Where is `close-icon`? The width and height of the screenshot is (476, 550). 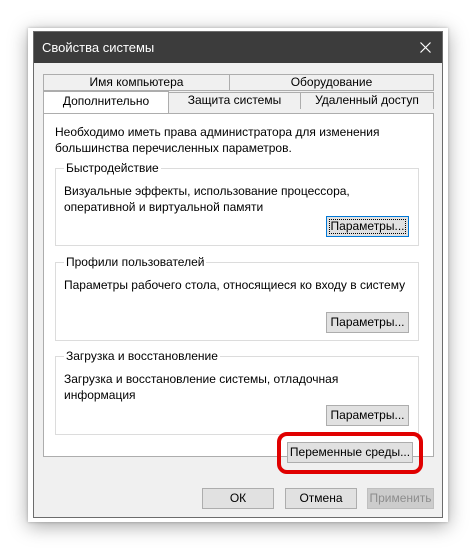 close-icon is located at coordinates (425, 47).